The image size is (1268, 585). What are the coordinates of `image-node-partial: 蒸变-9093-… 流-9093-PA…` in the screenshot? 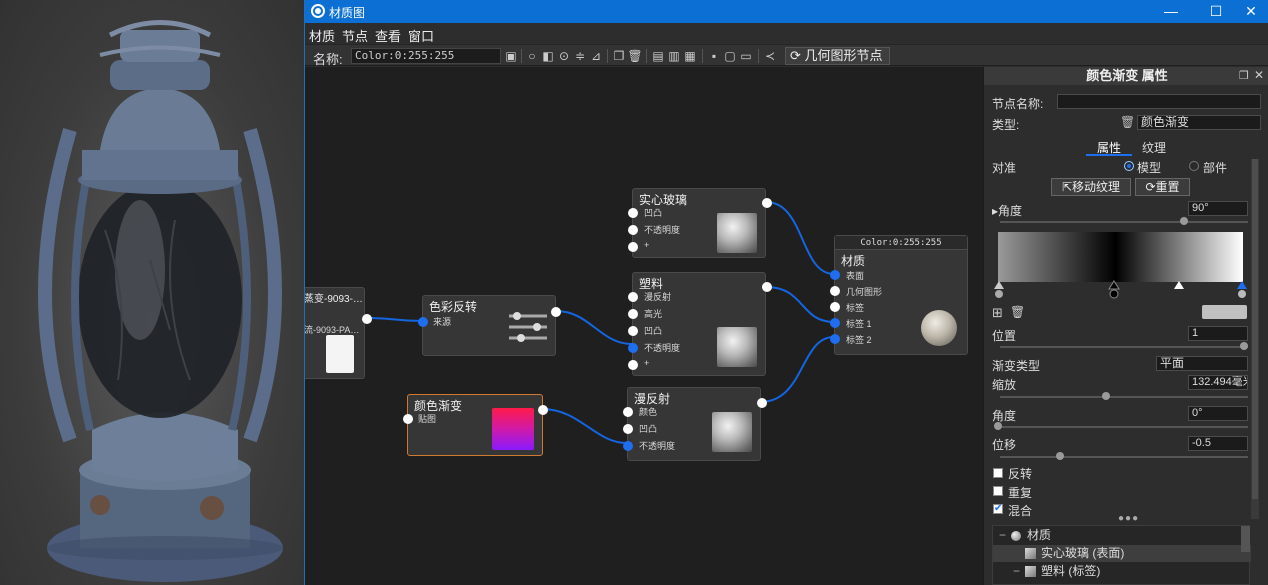 It's located at (338, 333).